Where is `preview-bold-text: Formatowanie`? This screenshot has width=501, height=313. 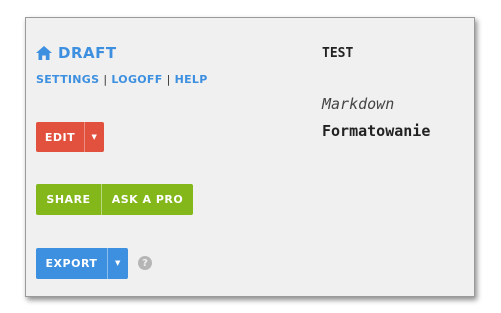 preview-bold-text: Formatowanie is located at coordinates (376, 131).